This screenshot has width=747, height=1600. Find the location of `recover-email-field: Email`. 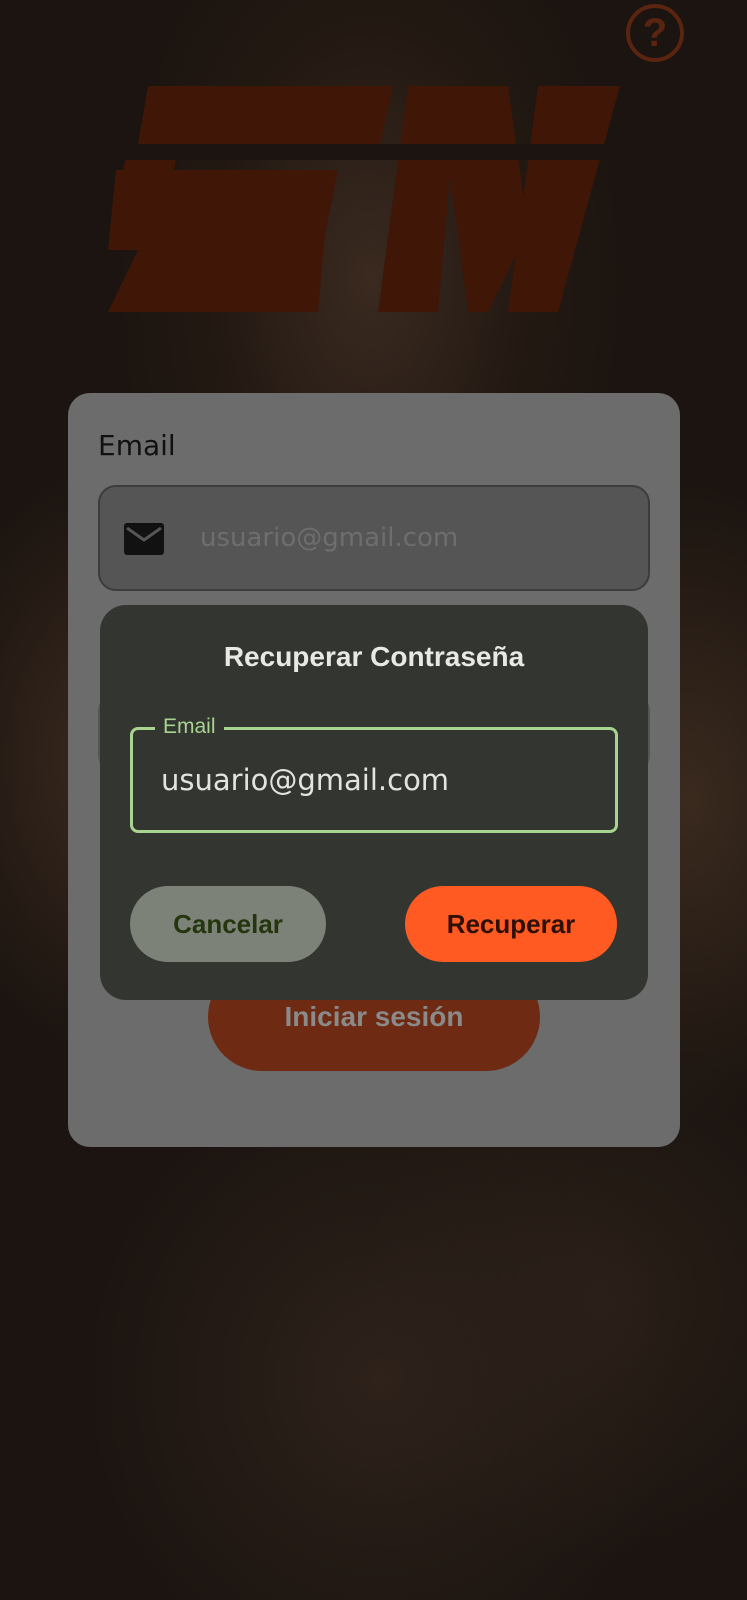

recover-email-field: Email is located at coordinates (374, 774).